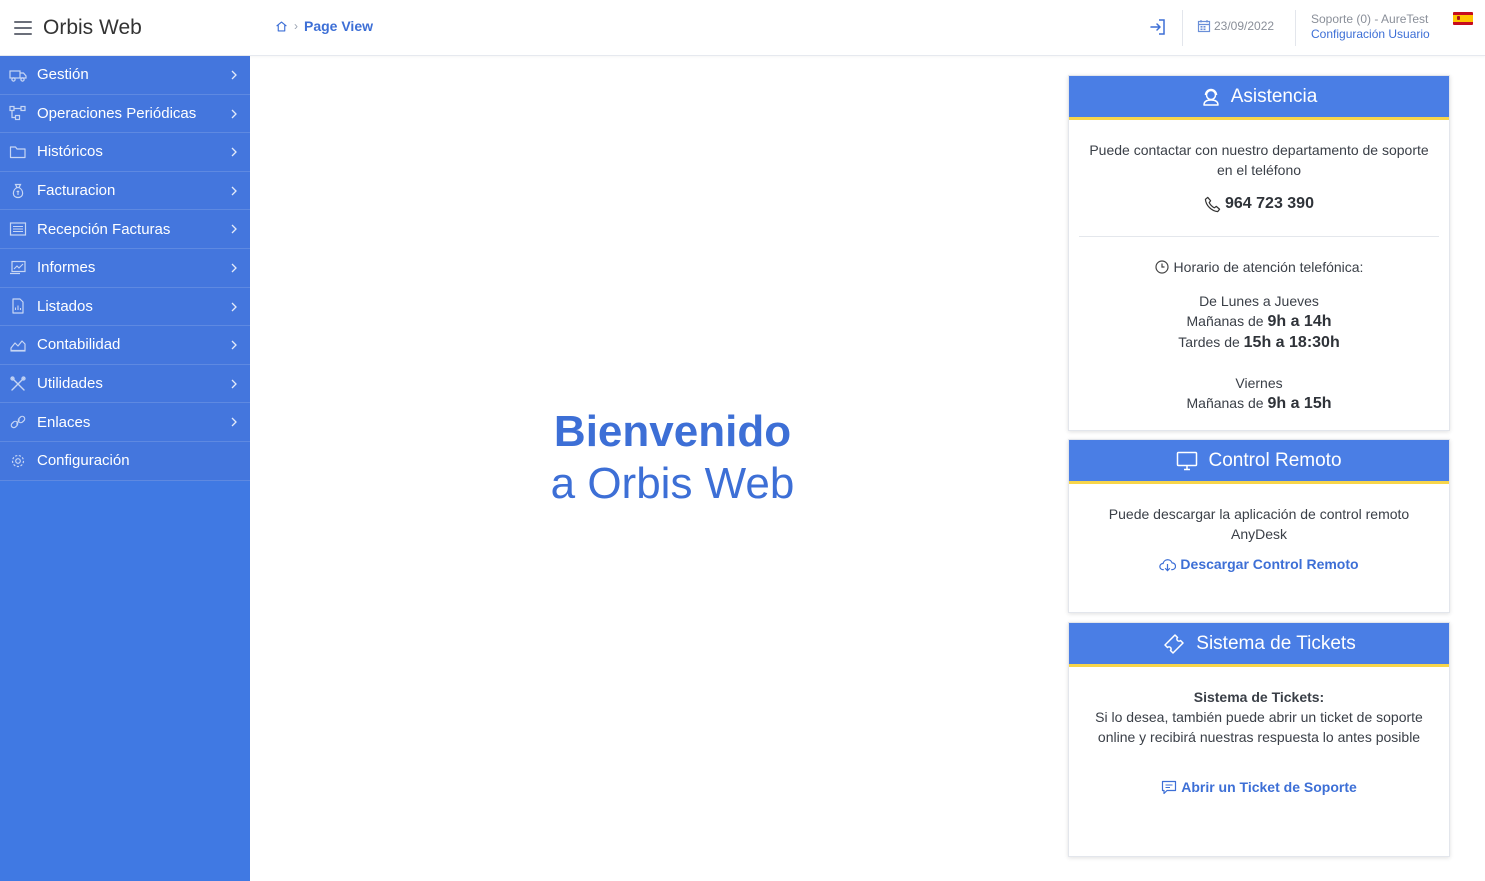 This screenshot has width=1485, height=881. Describe the element at coordinates (18, 191) in the screenshot. I see `money-bag-icon` at that location.